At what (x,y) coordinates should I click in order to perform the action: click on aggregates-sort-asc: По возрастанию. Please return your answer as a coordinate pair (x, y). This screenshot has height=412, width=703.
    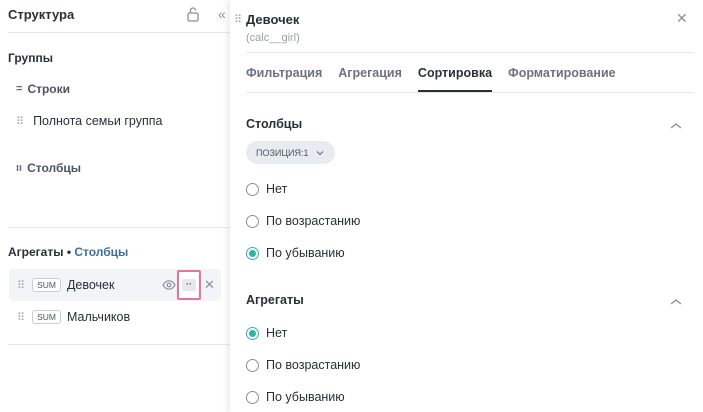
    Looking at the image, I should click on (303, 365).